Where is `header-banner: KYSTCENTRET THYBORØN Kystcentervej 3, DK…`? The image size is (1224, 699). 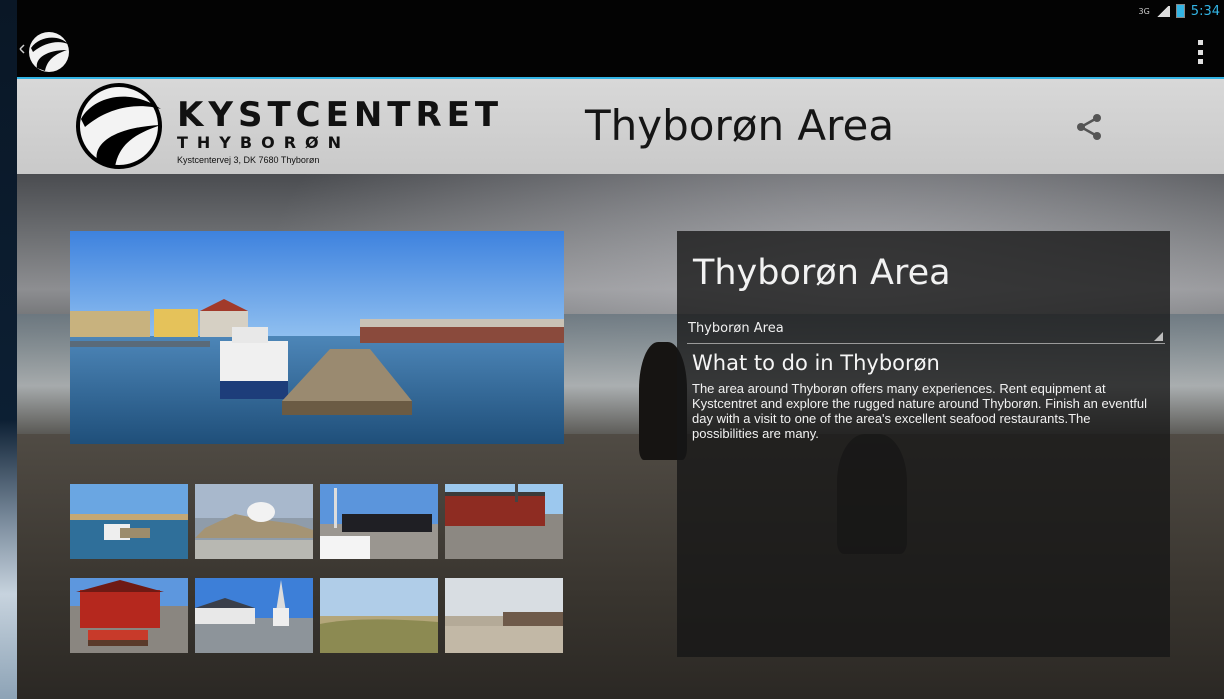 header-banner: KYSTCENTRET THYBORØN Kystcentervej 3, DK… is located at coordinates (620, 126).